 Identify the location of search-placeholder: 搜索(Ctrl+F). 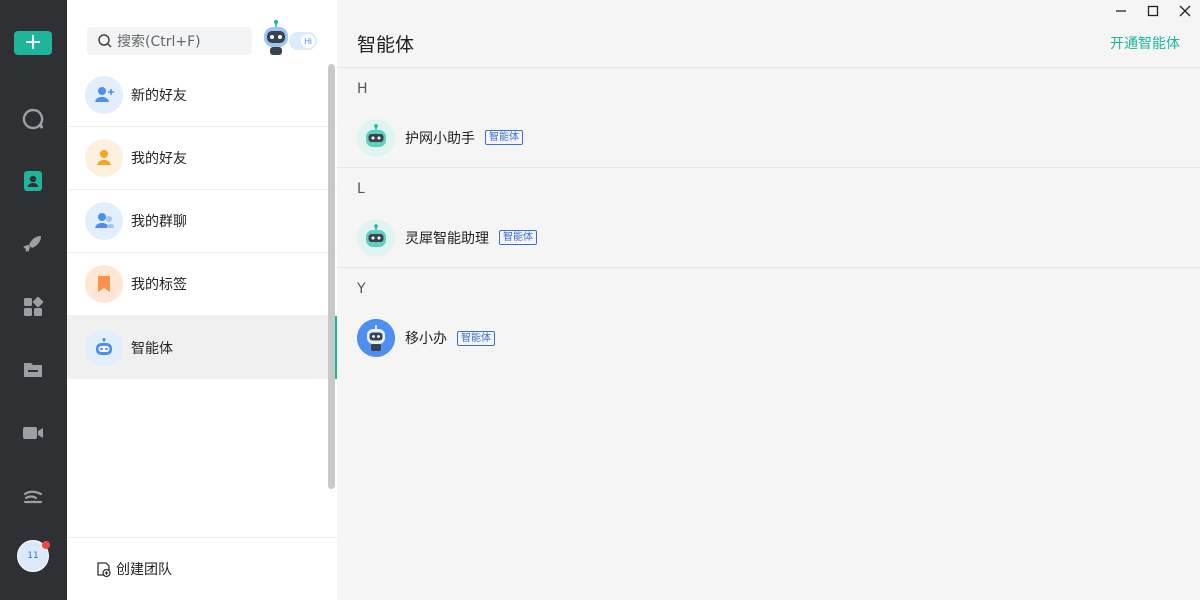
(159, 42).